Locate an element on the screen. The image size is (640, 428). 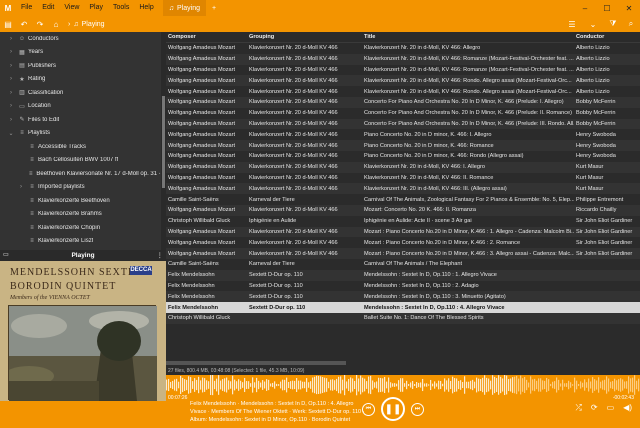
menu-tools: Tools is located at coordinates (121, 8).